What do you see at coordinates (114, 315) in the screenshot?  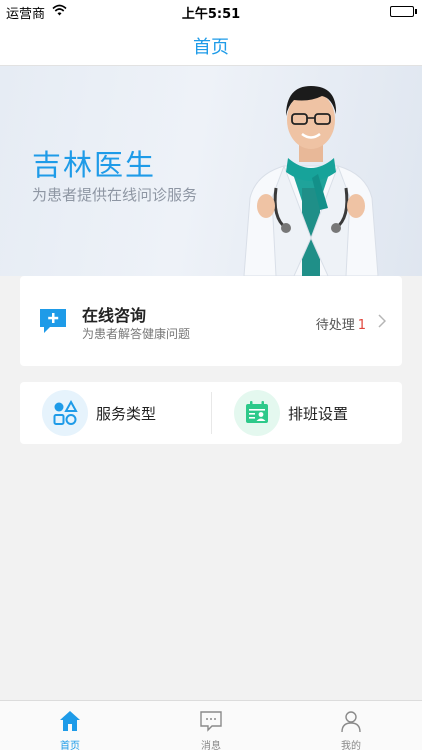 I see `consultation-title: 在线咨询` at bounding box center [114, 315].